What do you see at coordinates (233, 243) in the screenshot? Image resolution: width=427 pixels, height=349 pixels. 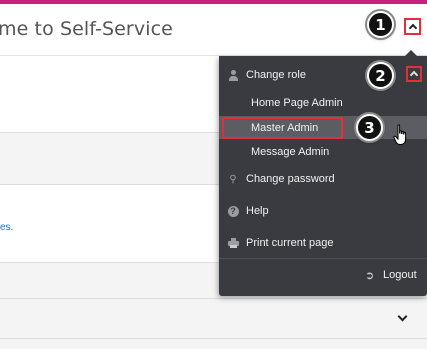 I see `printer-icon` at bounding box center [233, 243].